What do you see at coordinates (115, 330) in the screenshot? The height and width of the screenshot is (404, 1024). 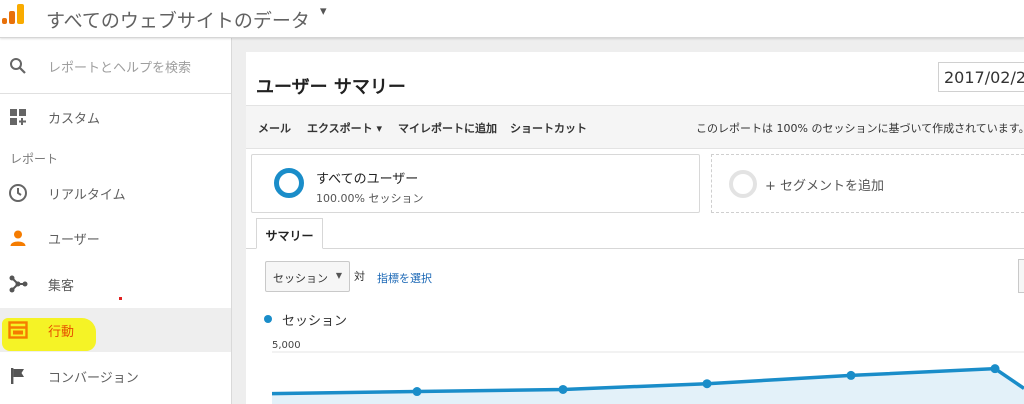 I see `sidebar-item-behavior-content: 行動` at bounding box center [115, 330].